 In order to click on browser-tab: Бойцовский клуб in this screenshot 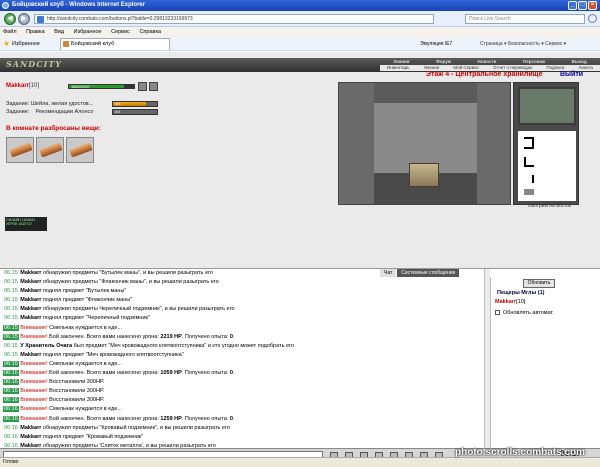, I will do `click(115, 44)`.